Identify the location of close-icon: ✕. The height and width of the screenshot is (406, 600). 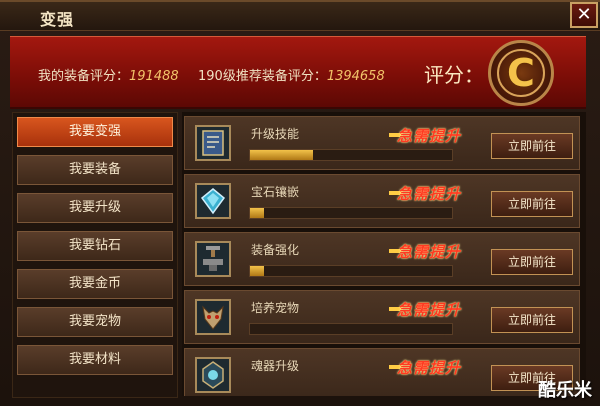
(584, 14).